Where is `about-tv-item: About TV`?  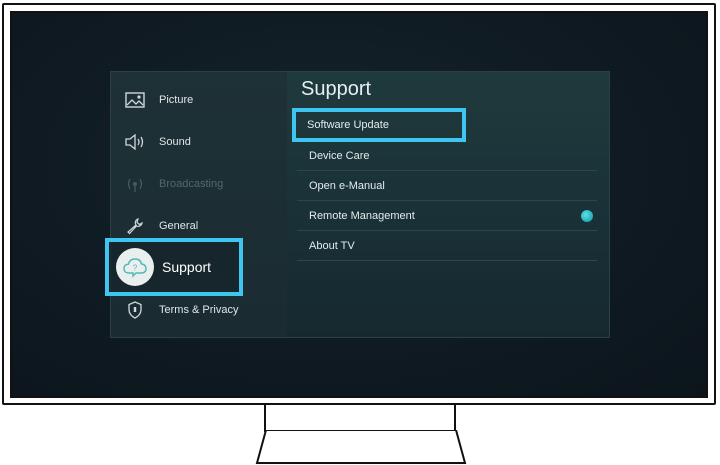 about-tv-item: About TV is located at coordinates (447, 246).